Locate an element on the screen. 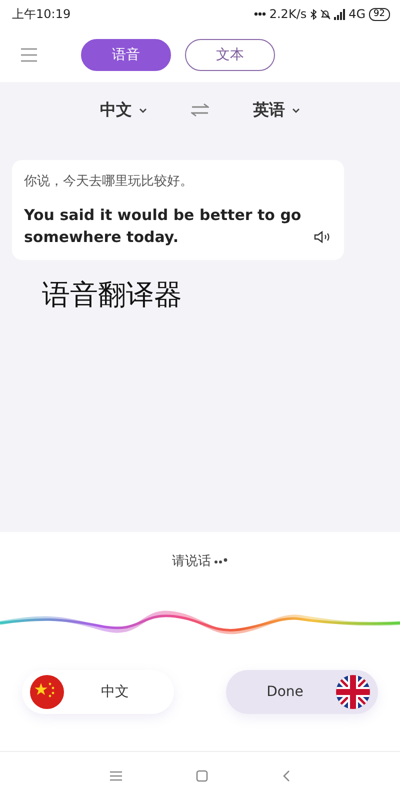  bluetooth-icon is located at coordinates (313, 14).